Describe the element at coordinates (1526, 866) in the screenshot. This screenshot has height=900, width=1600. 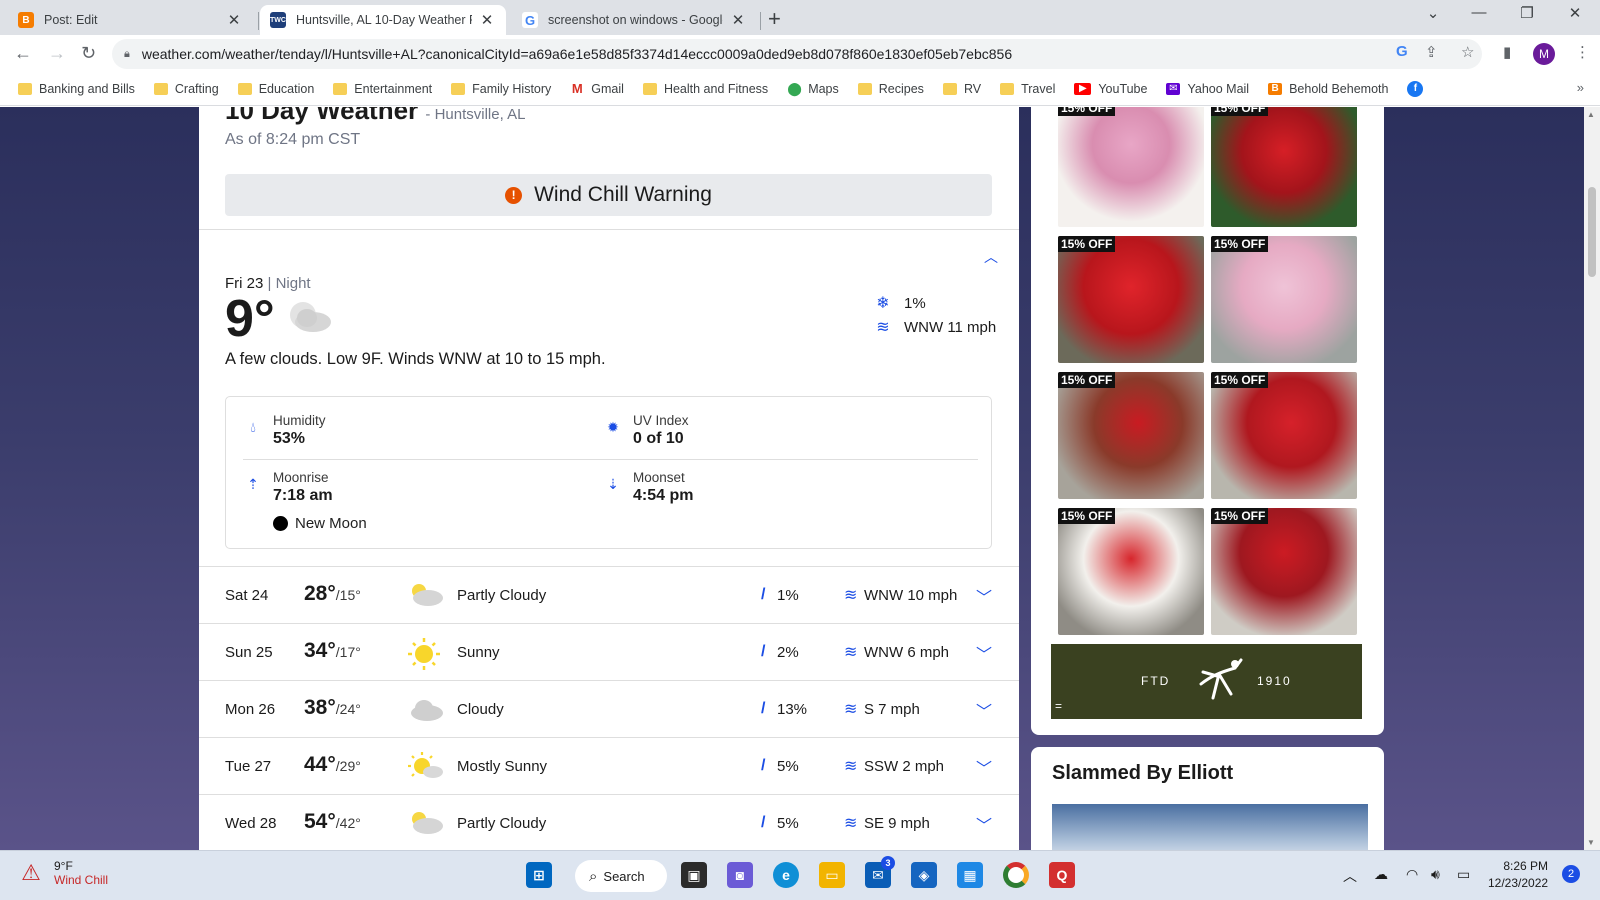
I see `clock-time: 8:26 PM` at that location.